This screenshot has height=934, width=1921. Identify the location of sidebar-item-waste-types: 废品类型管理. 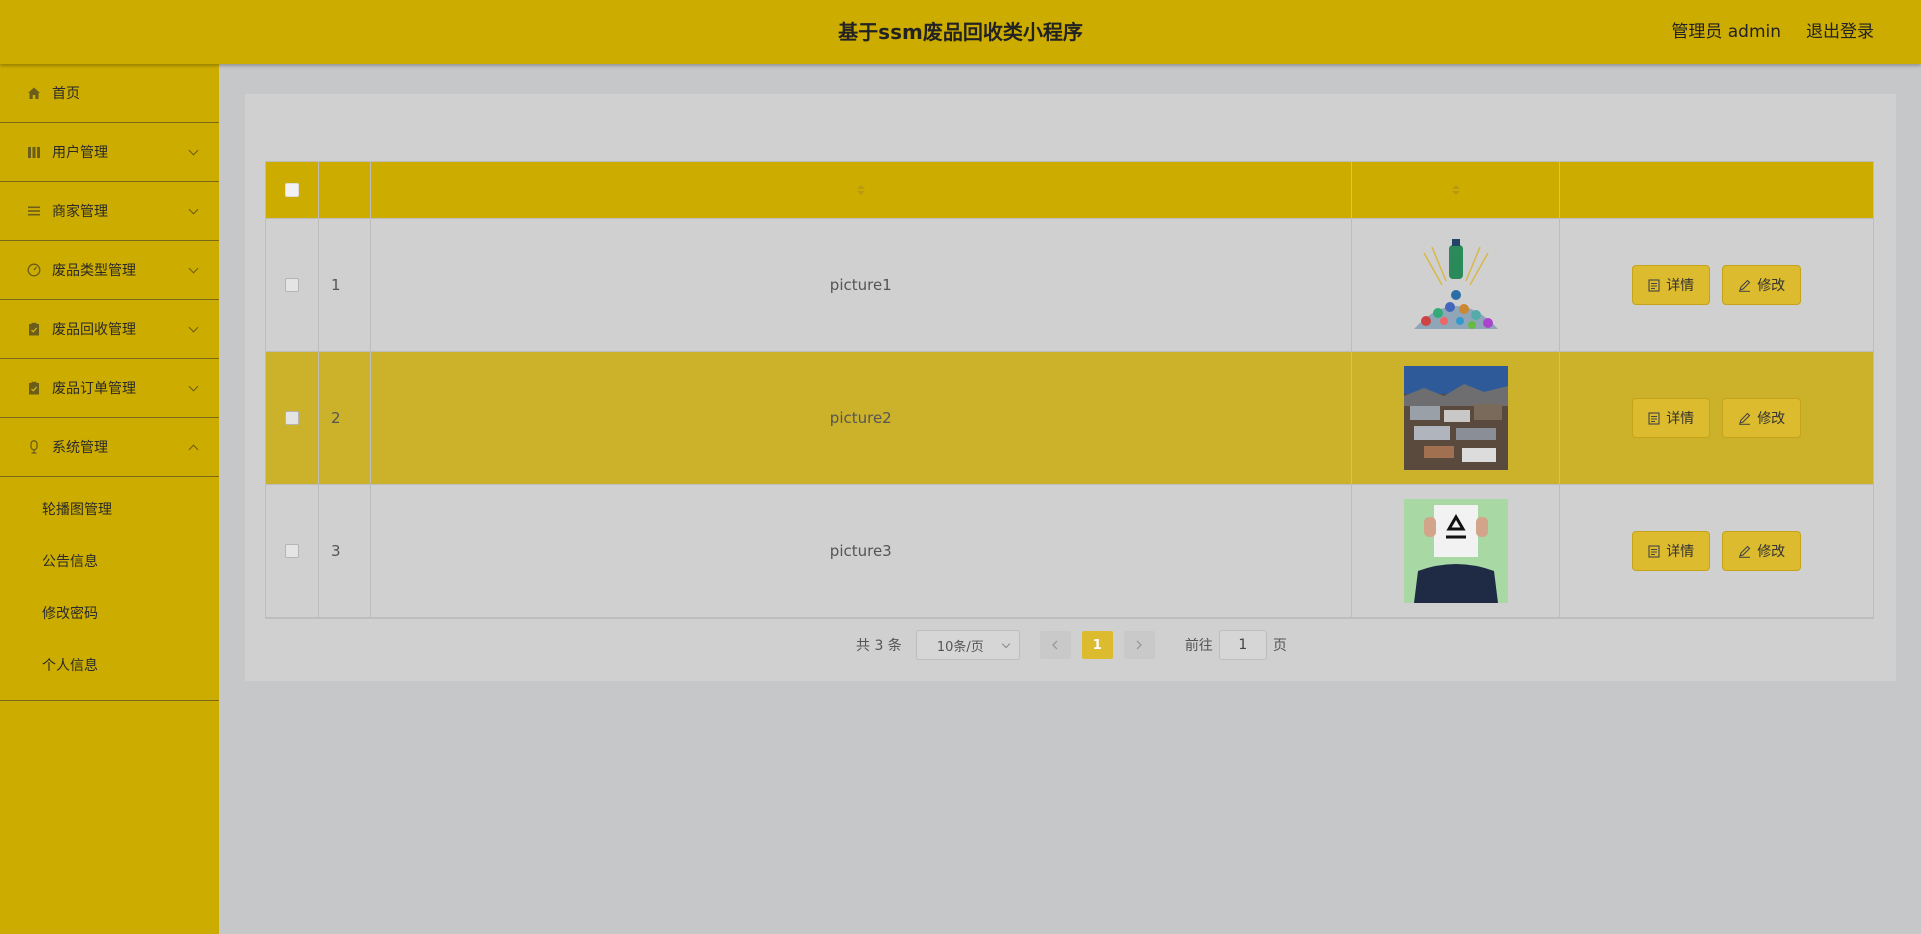
(109, 270).